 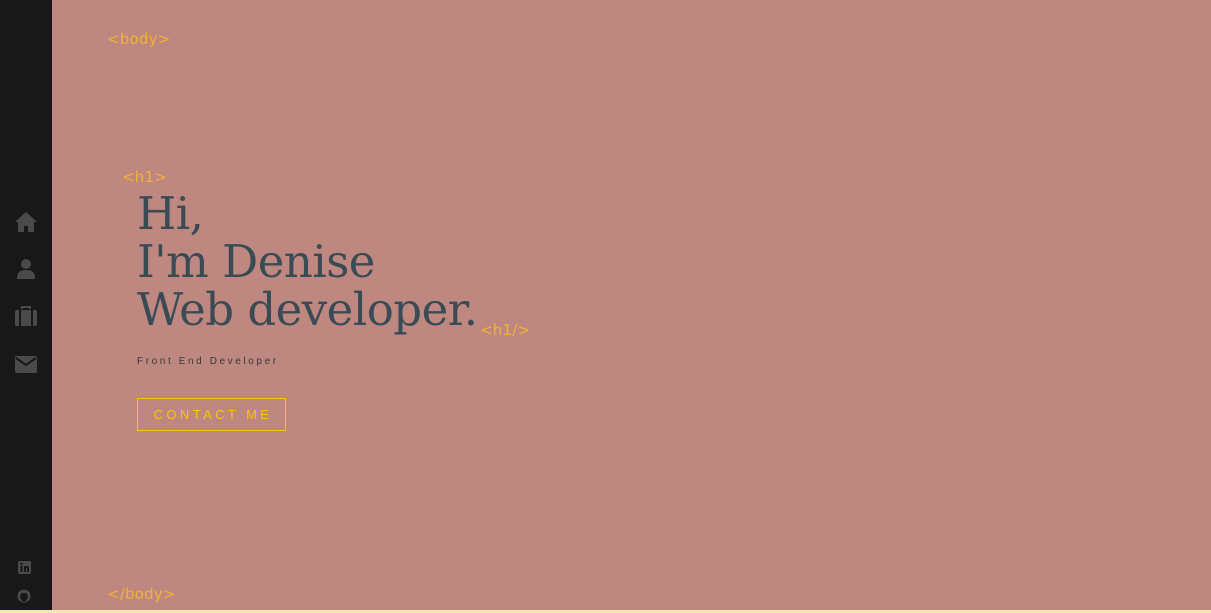 I want to click on nav-contact, so click(x=26, y=364).